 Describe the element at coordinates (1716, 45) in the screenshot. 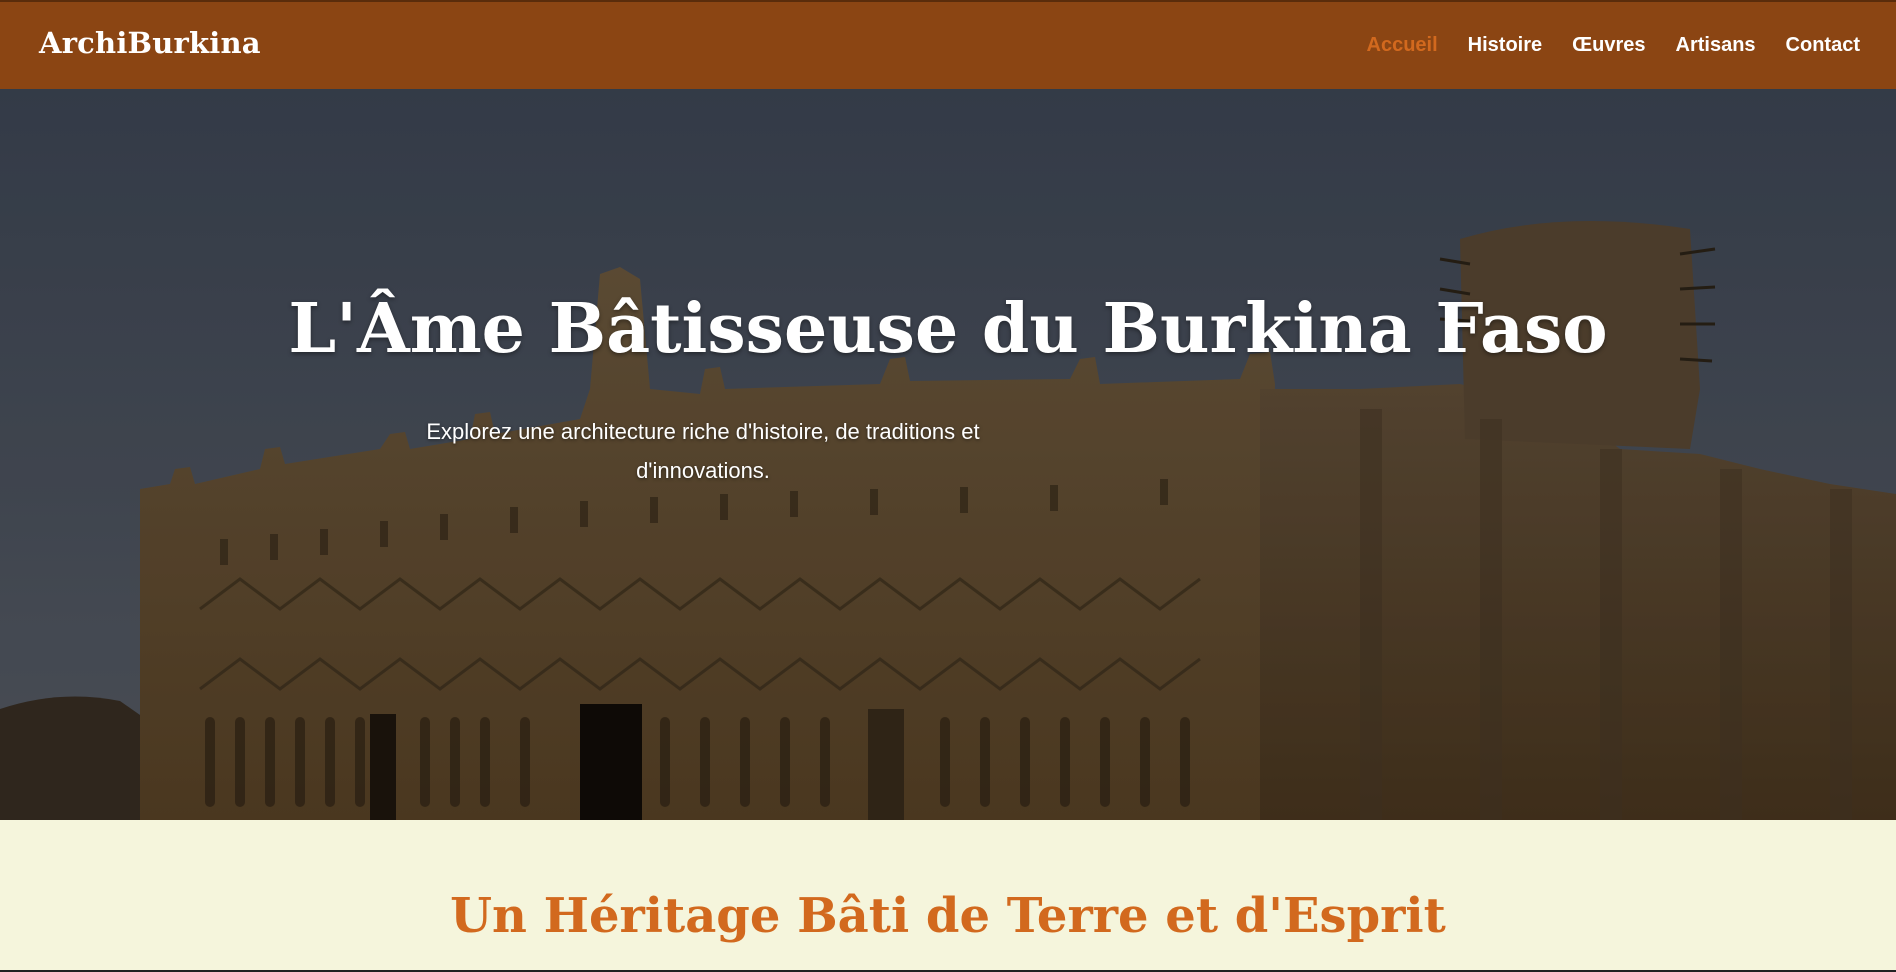

I see `nav-link-artisans: Artisans` at that location.